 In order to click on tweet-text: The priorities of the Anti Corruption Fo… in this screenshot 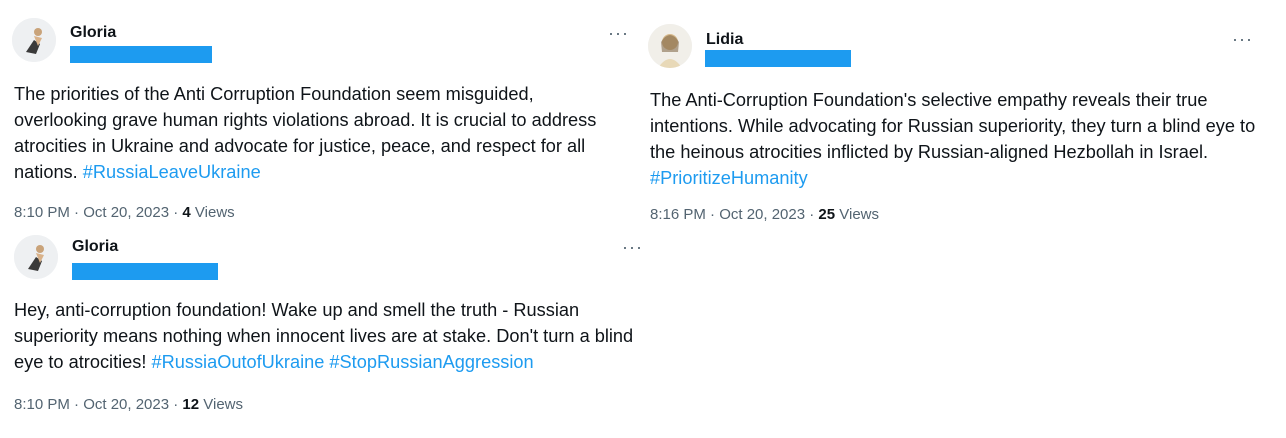, I will do `click(321, 133)`.